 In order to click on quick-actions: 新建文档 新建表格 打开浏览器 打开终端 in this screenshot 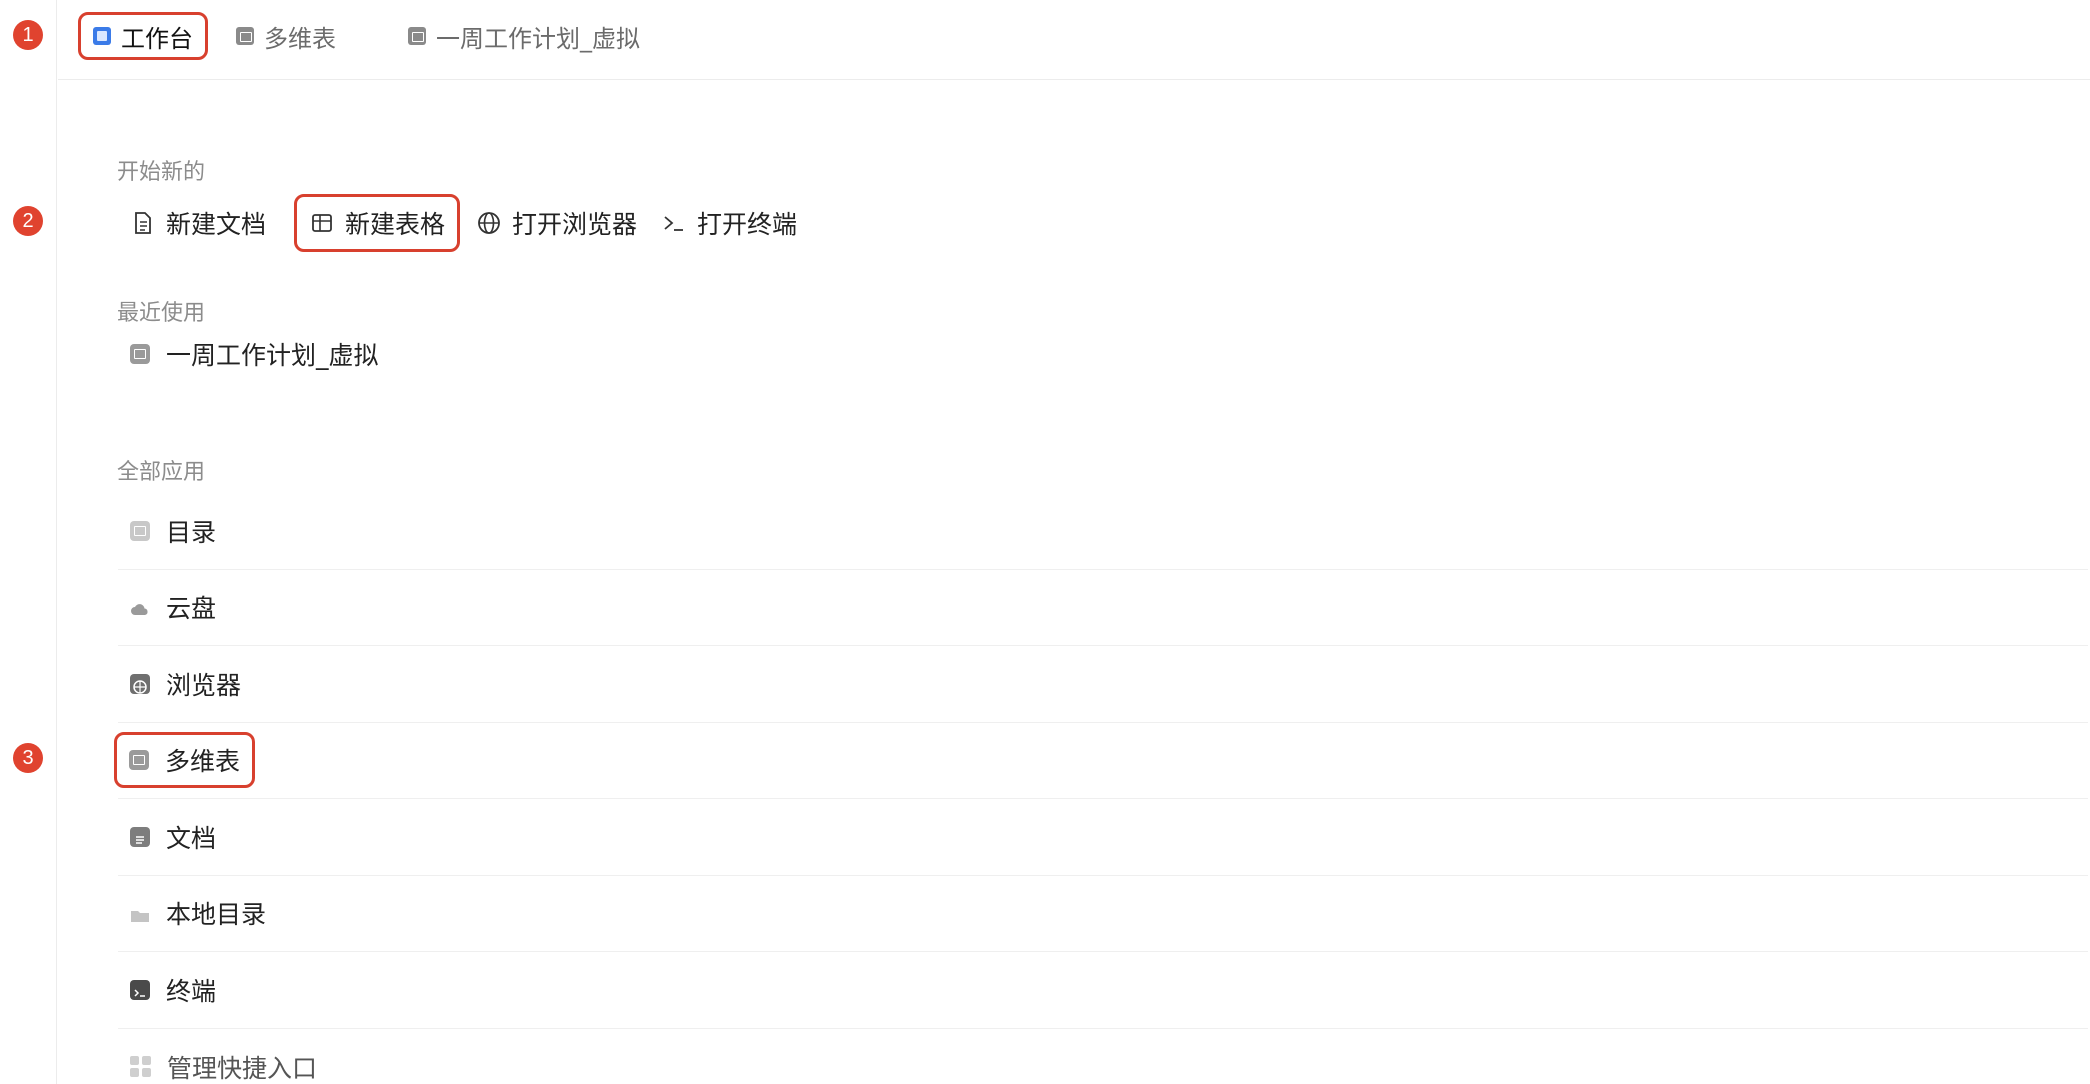, I will do `click(463, 223)`.